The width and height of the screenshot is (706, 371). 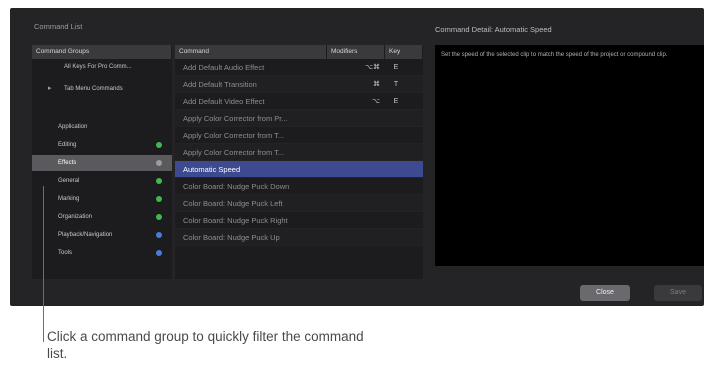 I want to click on group-item-label: Editing, so click(x=67, y=145).